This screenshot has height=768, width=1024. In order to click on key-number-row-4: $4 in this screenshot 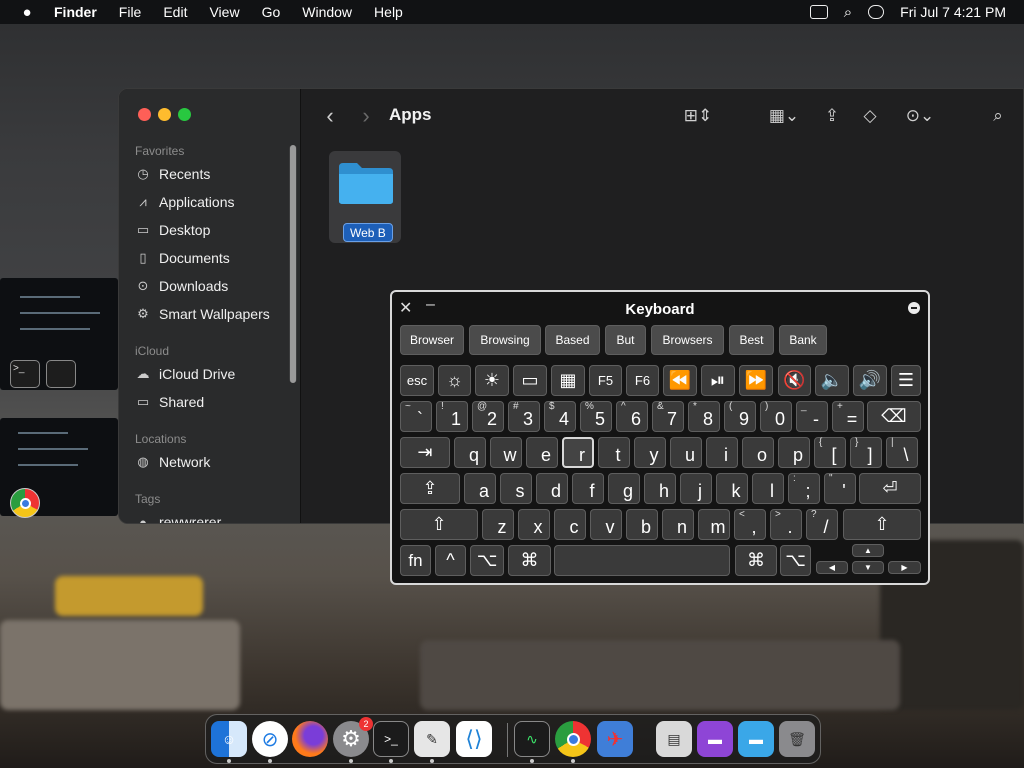, I will do `click(560, 416)`.